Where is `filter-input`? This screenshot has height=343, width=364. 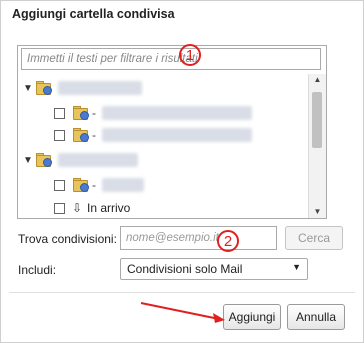 filter-input is located at coordinates (171, 59).